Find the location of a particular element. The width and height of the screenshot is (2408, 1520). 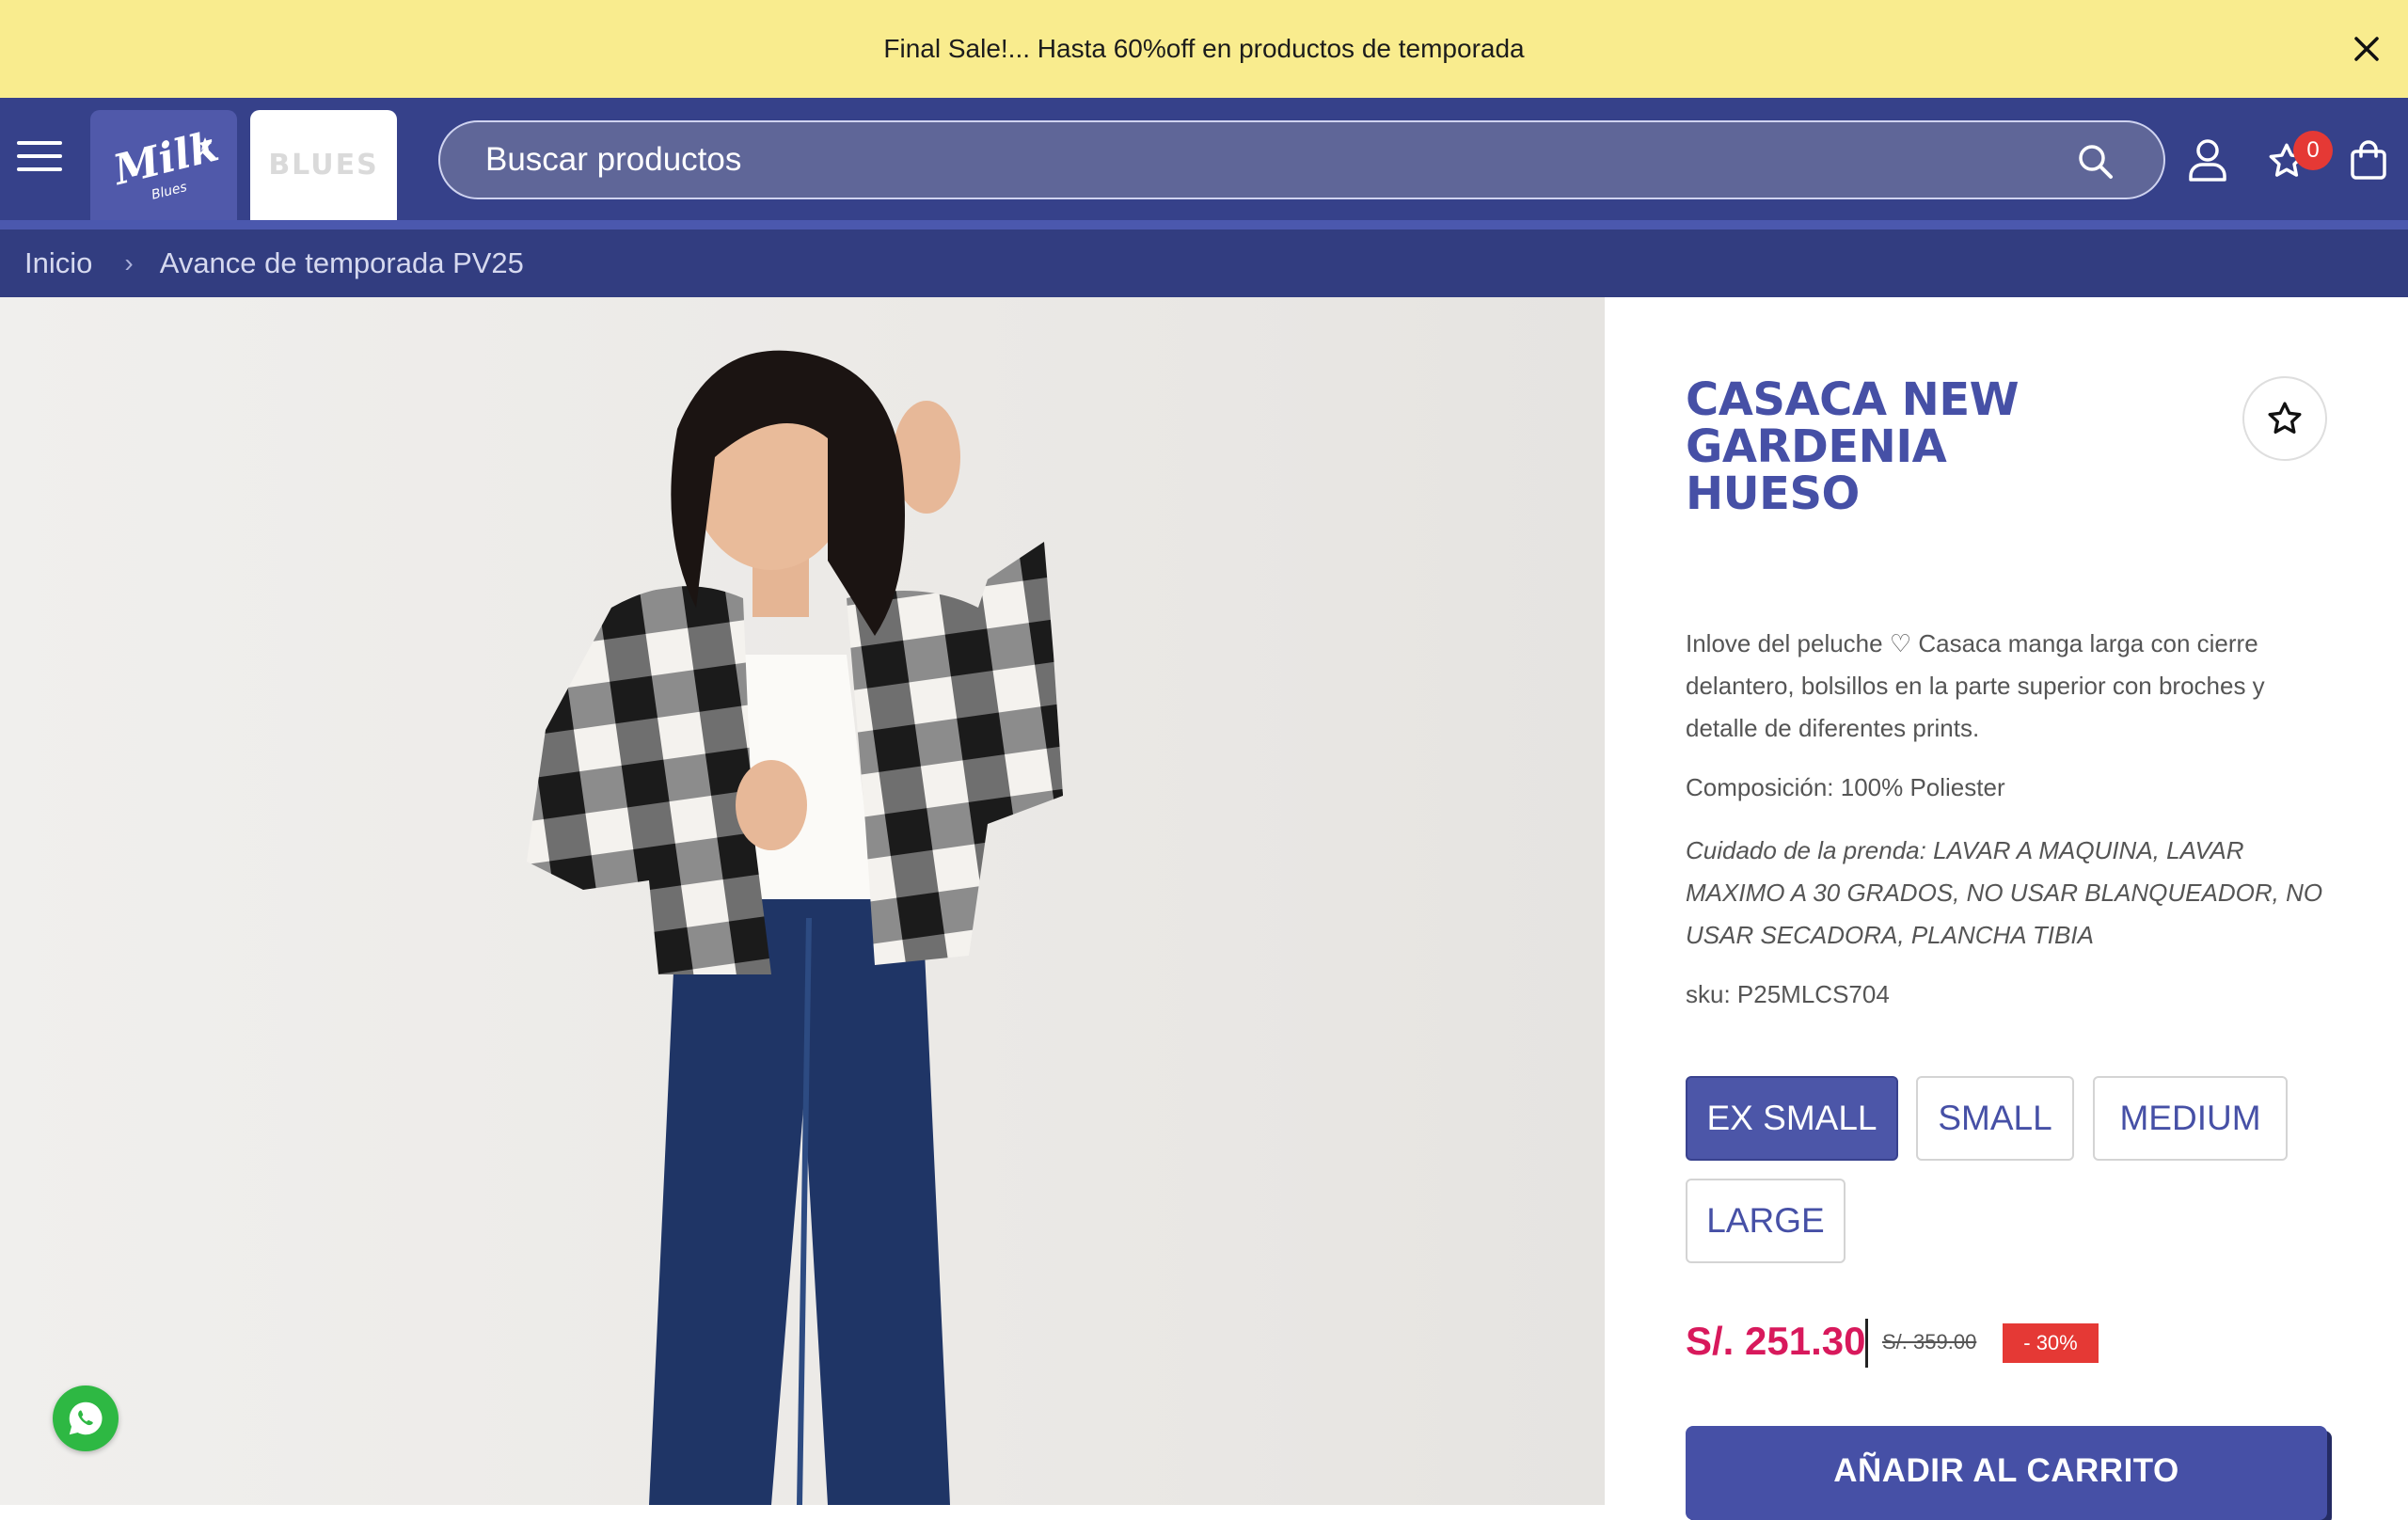

size-option-small: SMALL is located at coordinates (1995, 1118).